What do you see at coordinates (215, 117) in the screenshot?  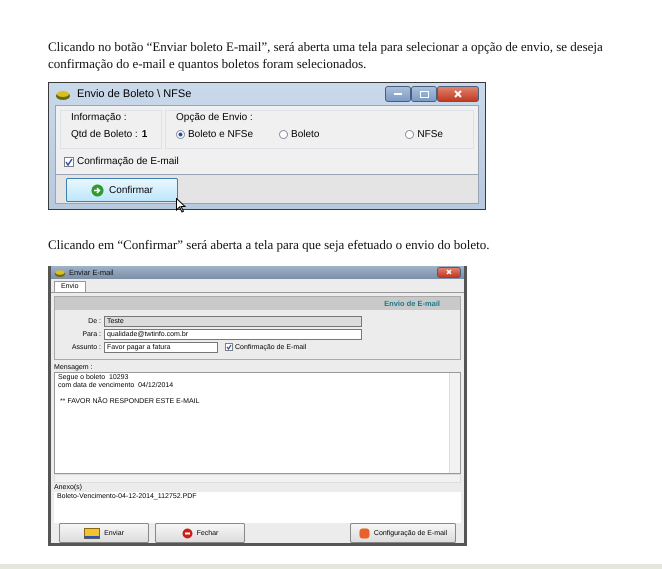 I see `group-label: Opção de Envio :` at bounding box center [215, 117].